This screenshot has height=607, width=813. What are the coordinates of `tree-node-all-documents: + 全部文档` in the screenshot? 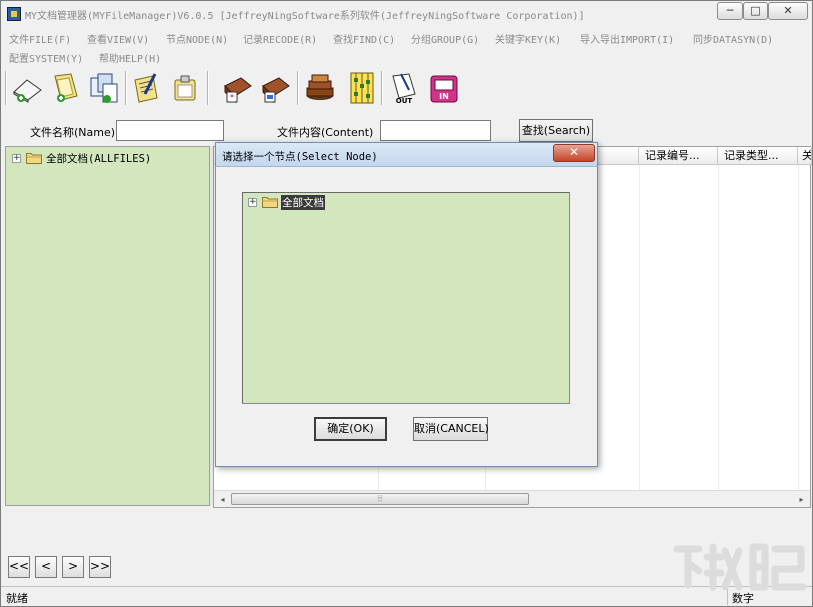 It's located at (306, 202).